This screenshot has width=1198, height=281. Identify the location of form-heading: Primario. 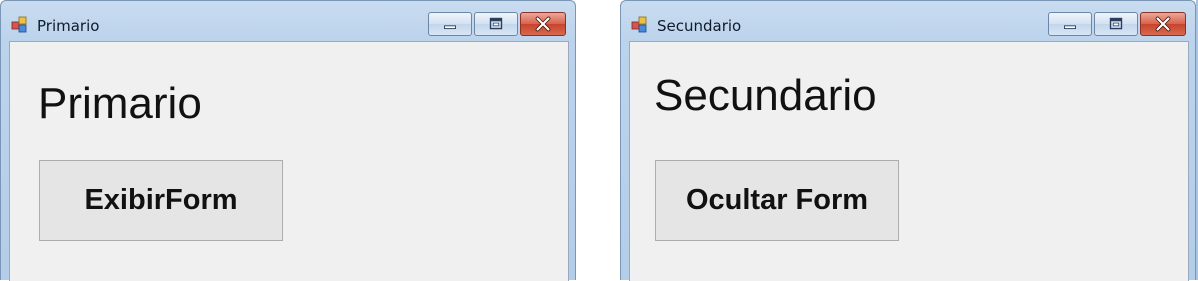
(120, 103).